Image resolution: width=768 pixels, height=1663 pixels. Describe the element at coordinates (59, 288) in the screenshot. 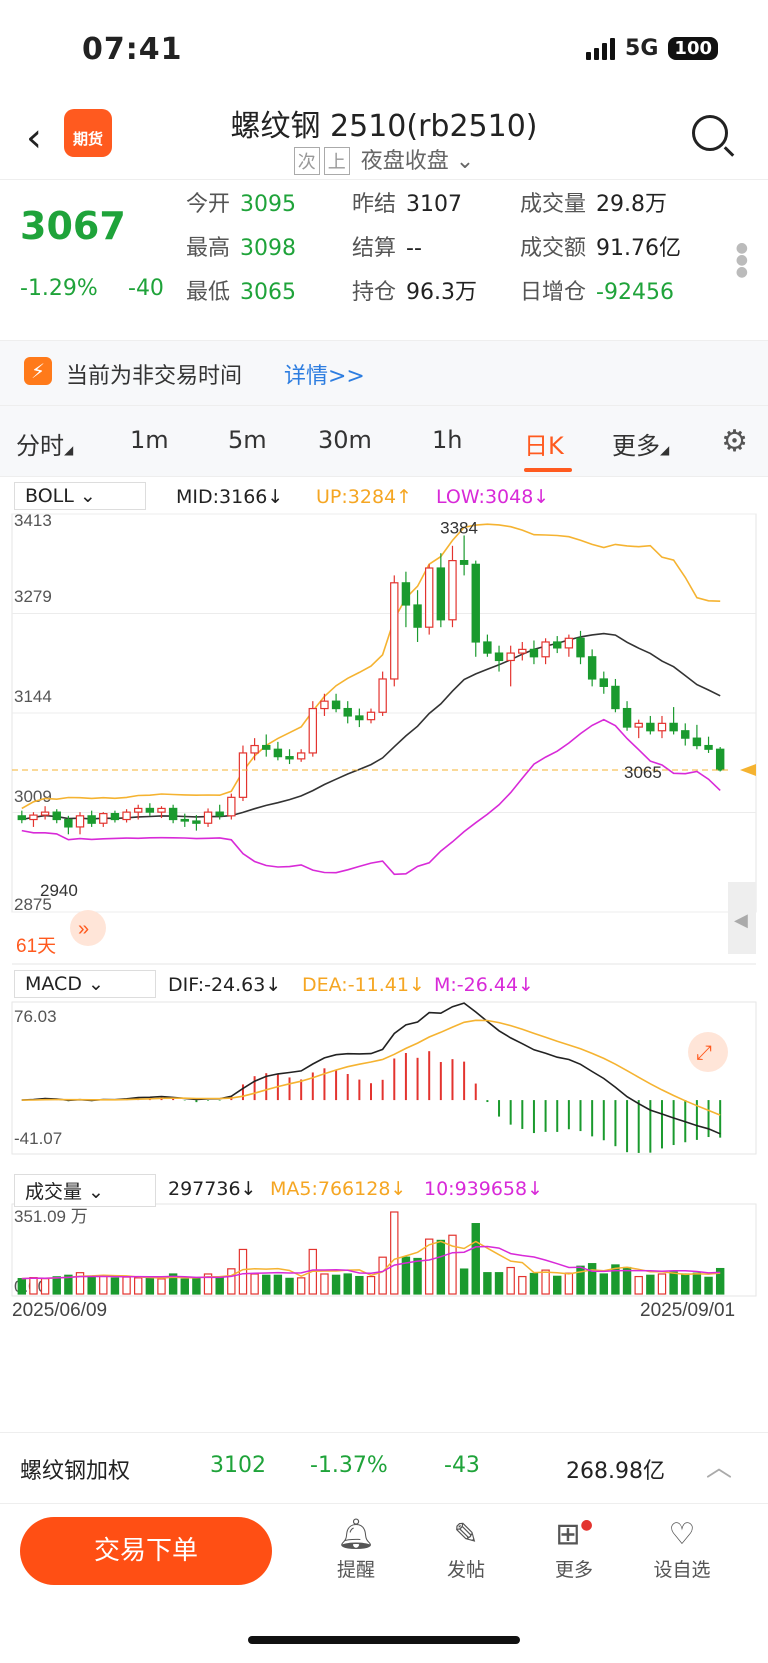

I see `change-percent: -1.29%` at that location.